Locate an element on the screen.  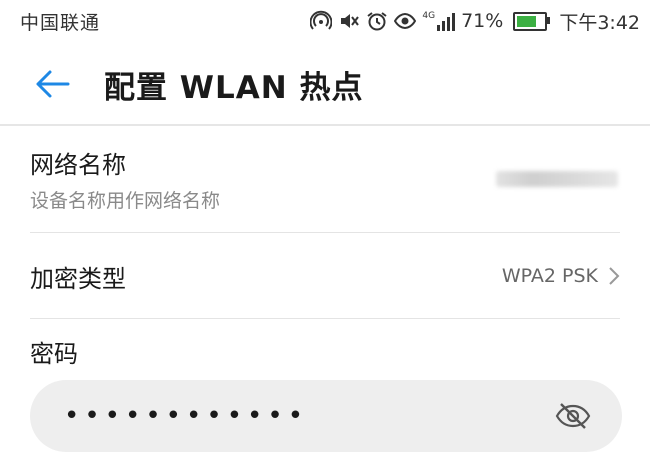
header-divider is located at coordinates (325, 125).